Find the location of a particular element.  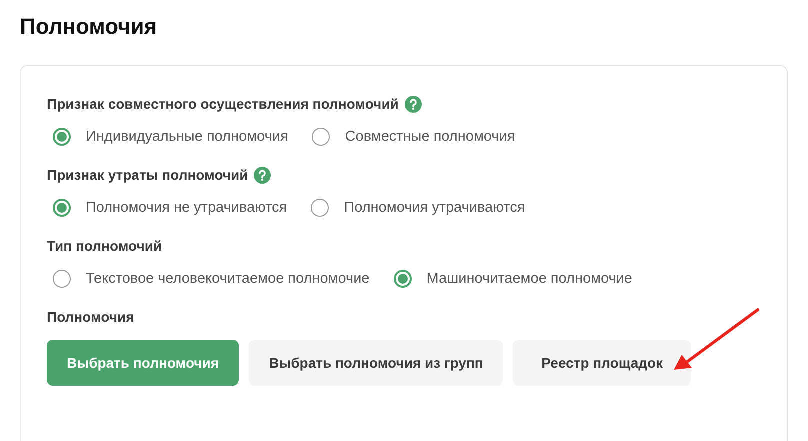

radio-label: Полномочия не утрачиваются is located at coordinates (187, 208).